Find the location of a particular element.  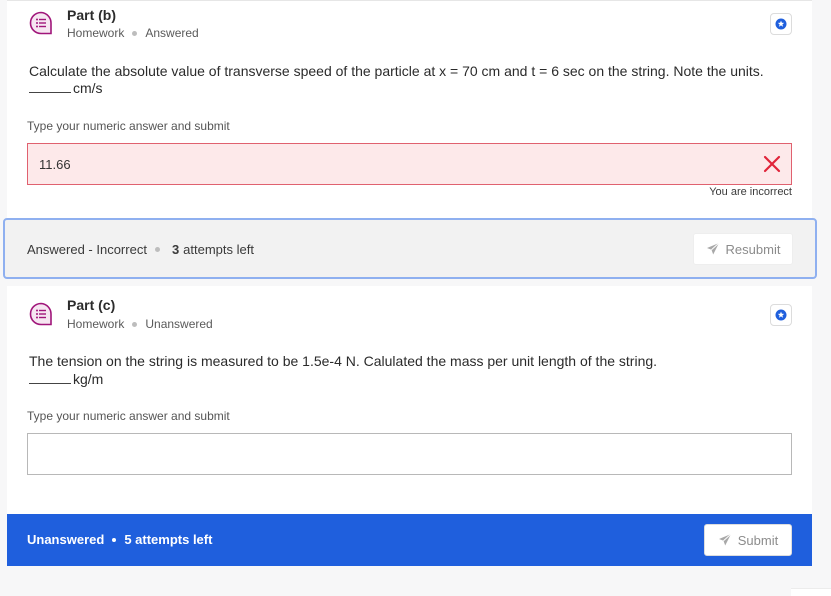

page-edge-fragment is located at coordinates (811, 592).